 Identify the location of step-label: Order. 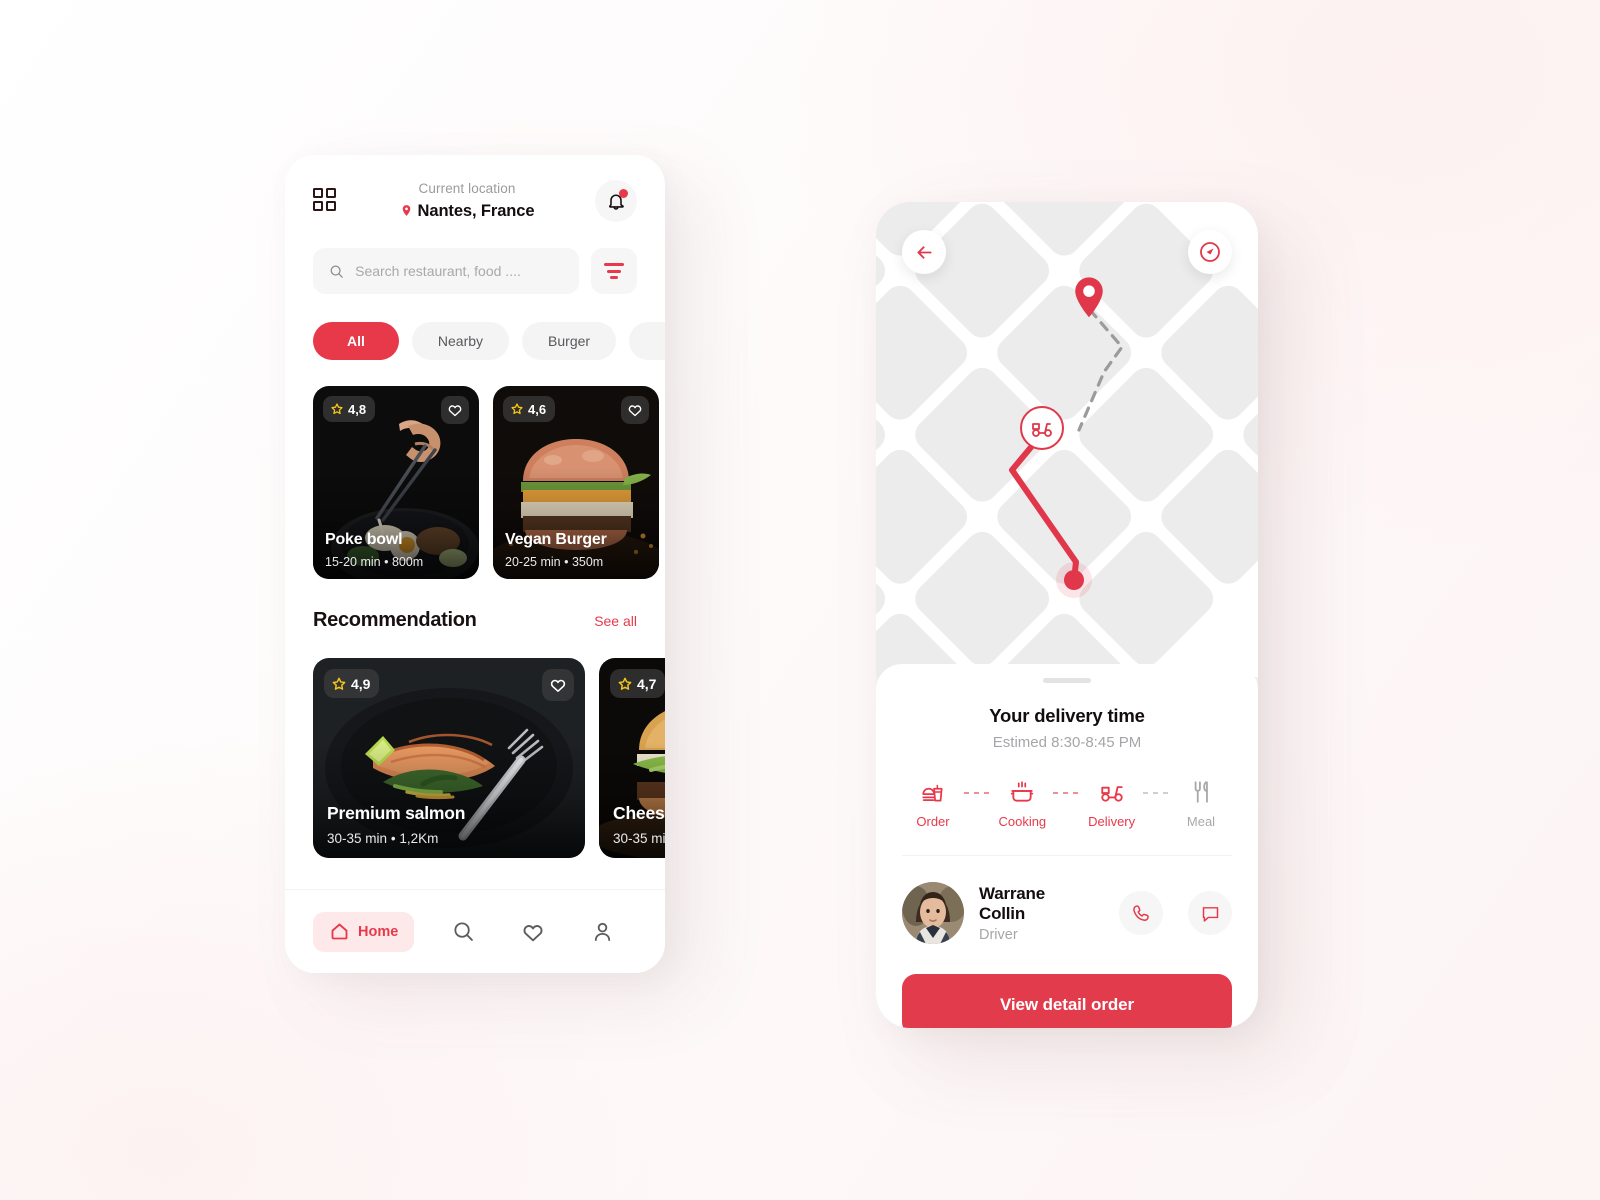
(933, 821).